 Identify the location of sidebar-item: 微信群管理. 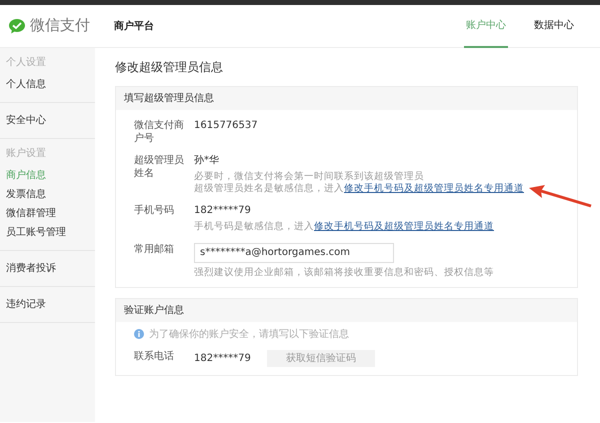
(50, 213).